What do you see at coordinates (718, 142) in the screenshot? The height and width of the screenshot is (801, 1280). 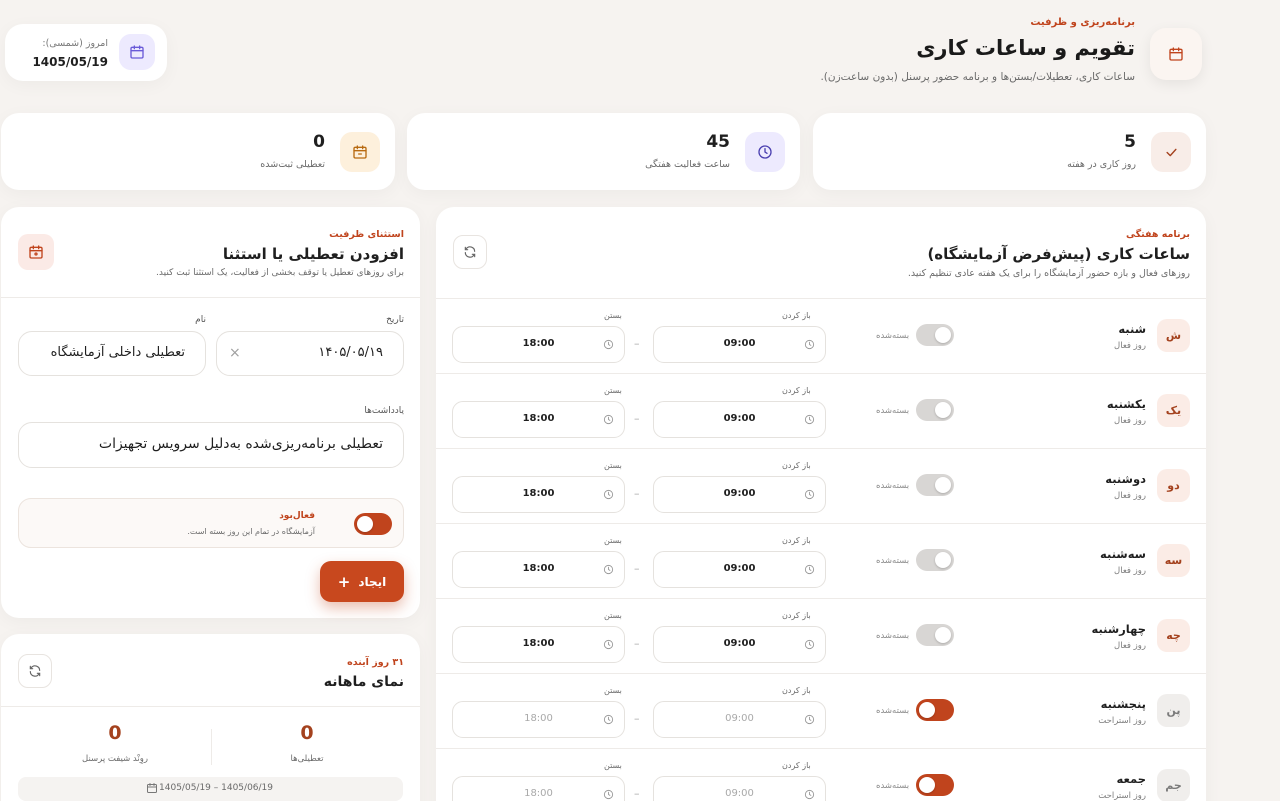 I see `stat-value: 45` at bounding box center [718, 142].